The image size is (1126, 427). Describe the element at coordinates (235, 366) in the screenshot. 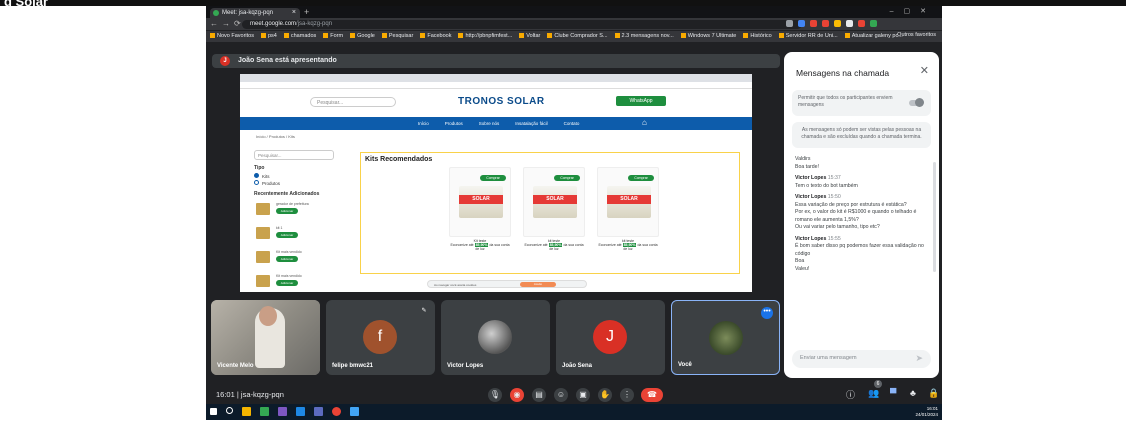

I see `participant-name: Vicente Melo` at that location.